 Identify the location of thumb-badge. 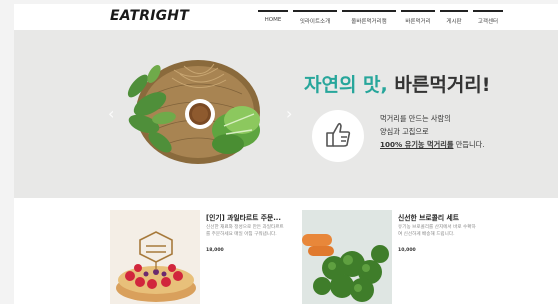
(338, 136).